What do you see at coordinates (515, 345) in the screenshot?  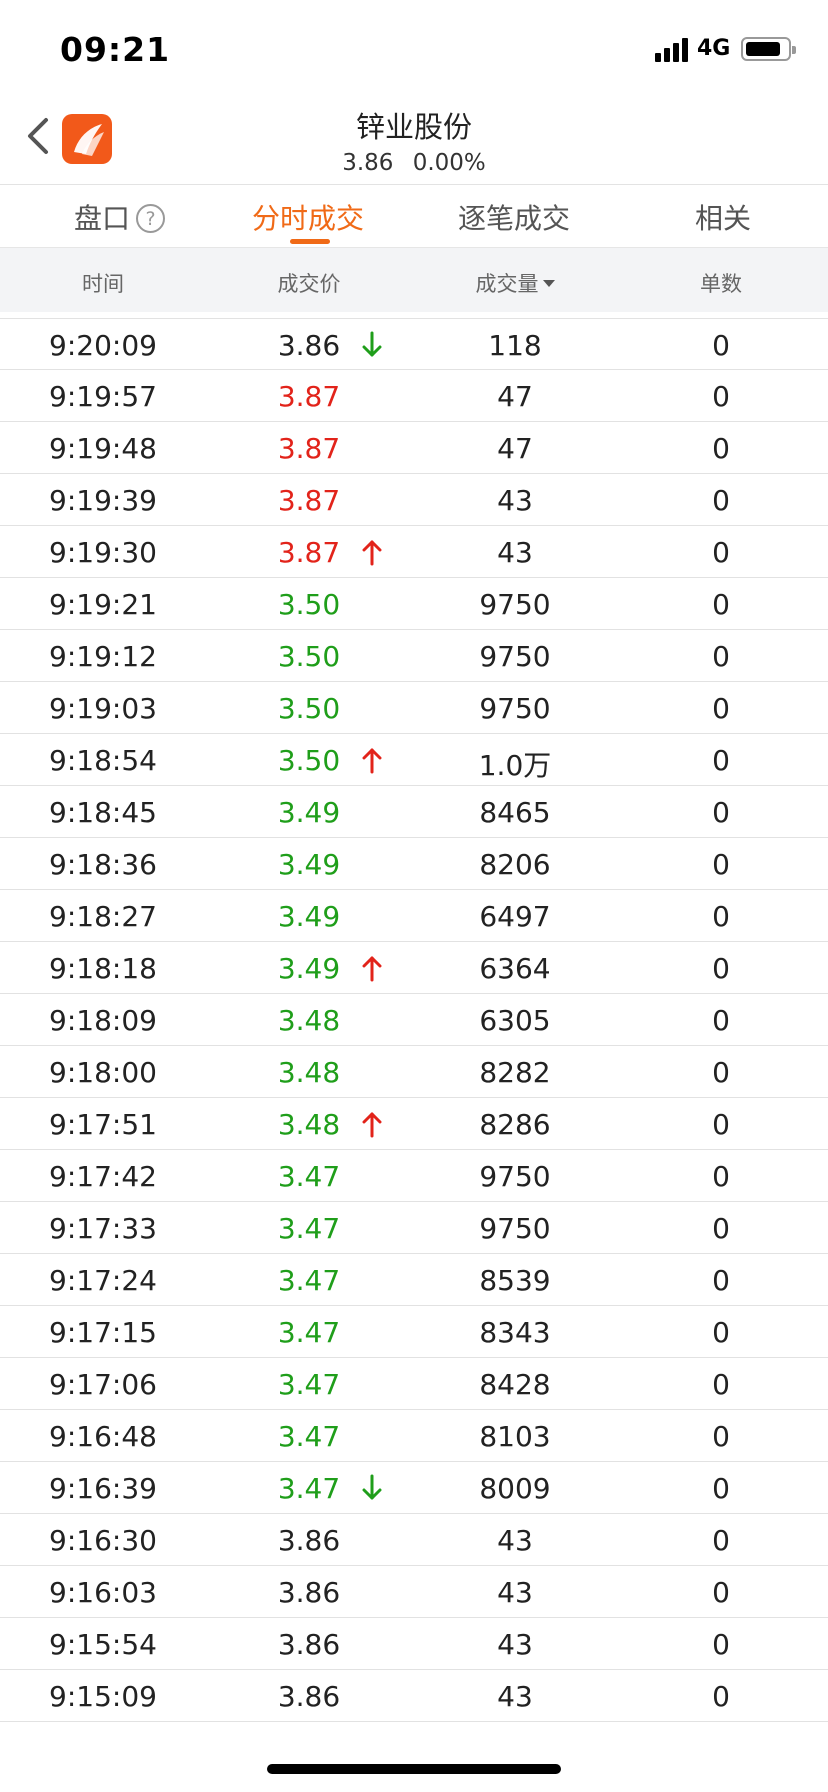 I see `trade-volume: 118` at bounding box center [515, 345].